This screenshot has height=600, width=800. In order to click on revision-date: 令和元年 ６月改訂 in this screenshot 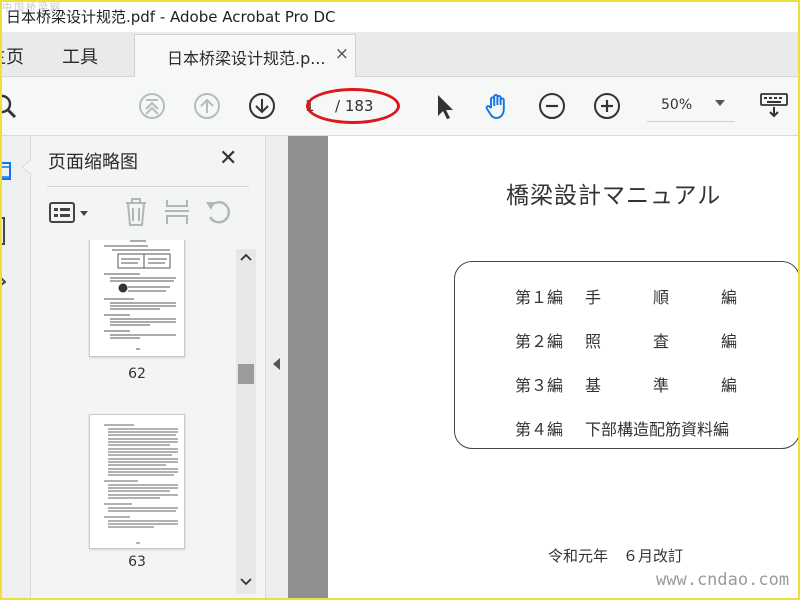, I will do `click(616, 556)`.